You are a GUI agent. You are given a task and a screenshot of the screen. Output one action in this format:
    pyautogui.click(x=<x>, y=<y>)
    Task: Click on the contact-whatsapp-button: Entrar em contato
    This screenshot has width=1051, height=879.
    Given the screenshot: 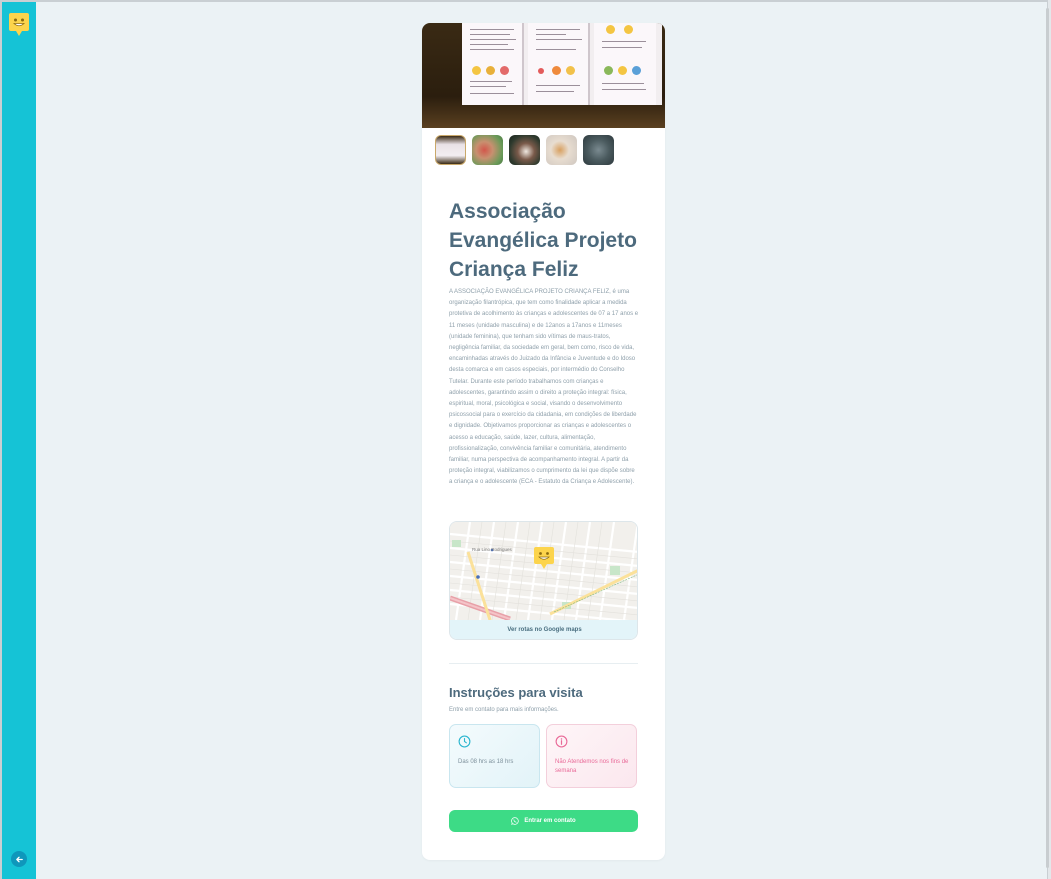 What is the action you would take?
    pyautogui.click(x=543, y=821)
    